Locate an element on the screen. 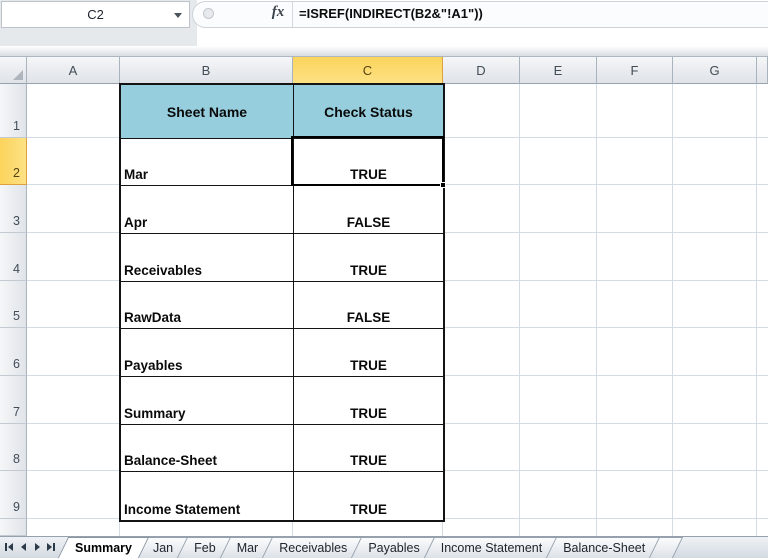 The image size is (768, 558). sheet-tab-summary: Summary is located at coordinates (103, 547).